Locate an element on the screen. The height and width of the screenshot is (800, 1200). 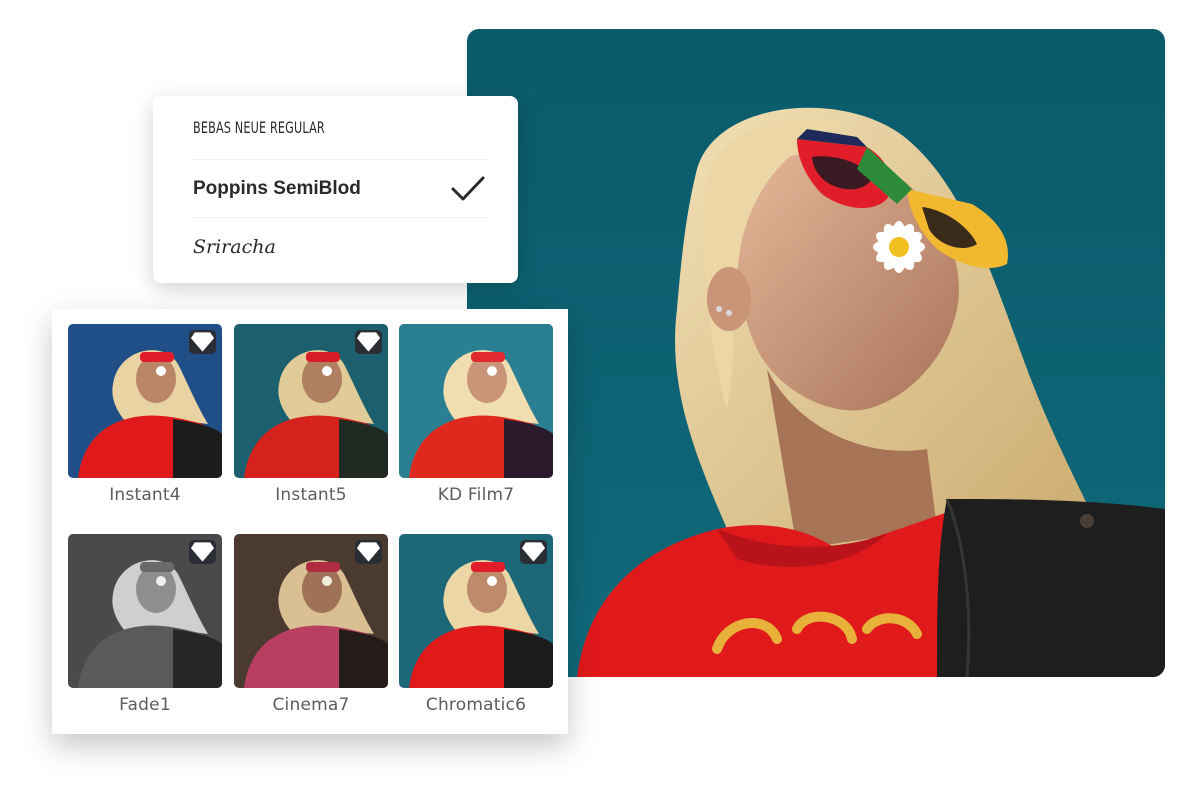
filter-tile-fade1: Fade1 is located at coordinates (145, 624).